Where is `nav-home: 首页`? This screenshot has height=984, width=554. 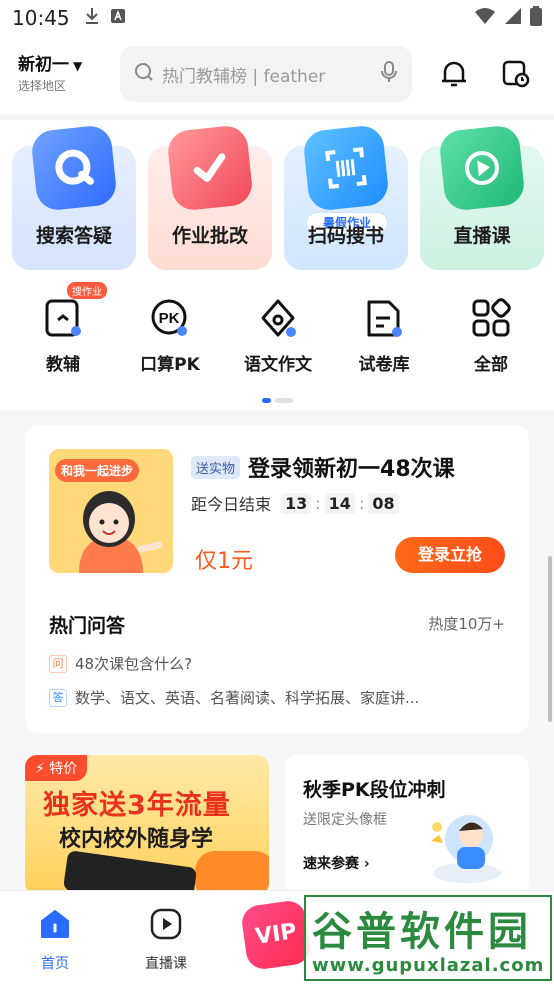 nav-home: 首页 is located at coordinates (55, 940).